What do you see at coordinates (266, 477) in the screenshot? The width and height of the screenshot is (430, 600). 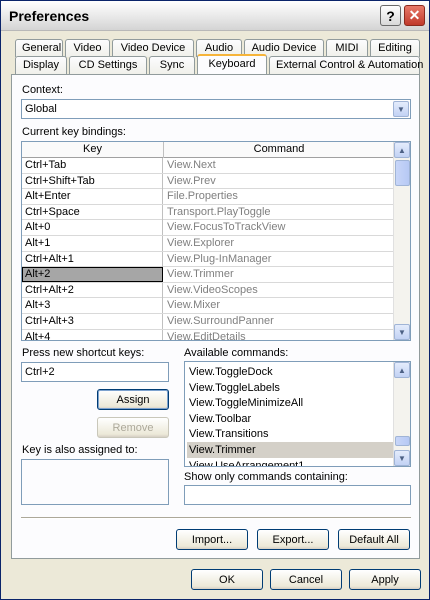 I see `filter-label: Show only commands containing:` at bounding box center [266, 477].